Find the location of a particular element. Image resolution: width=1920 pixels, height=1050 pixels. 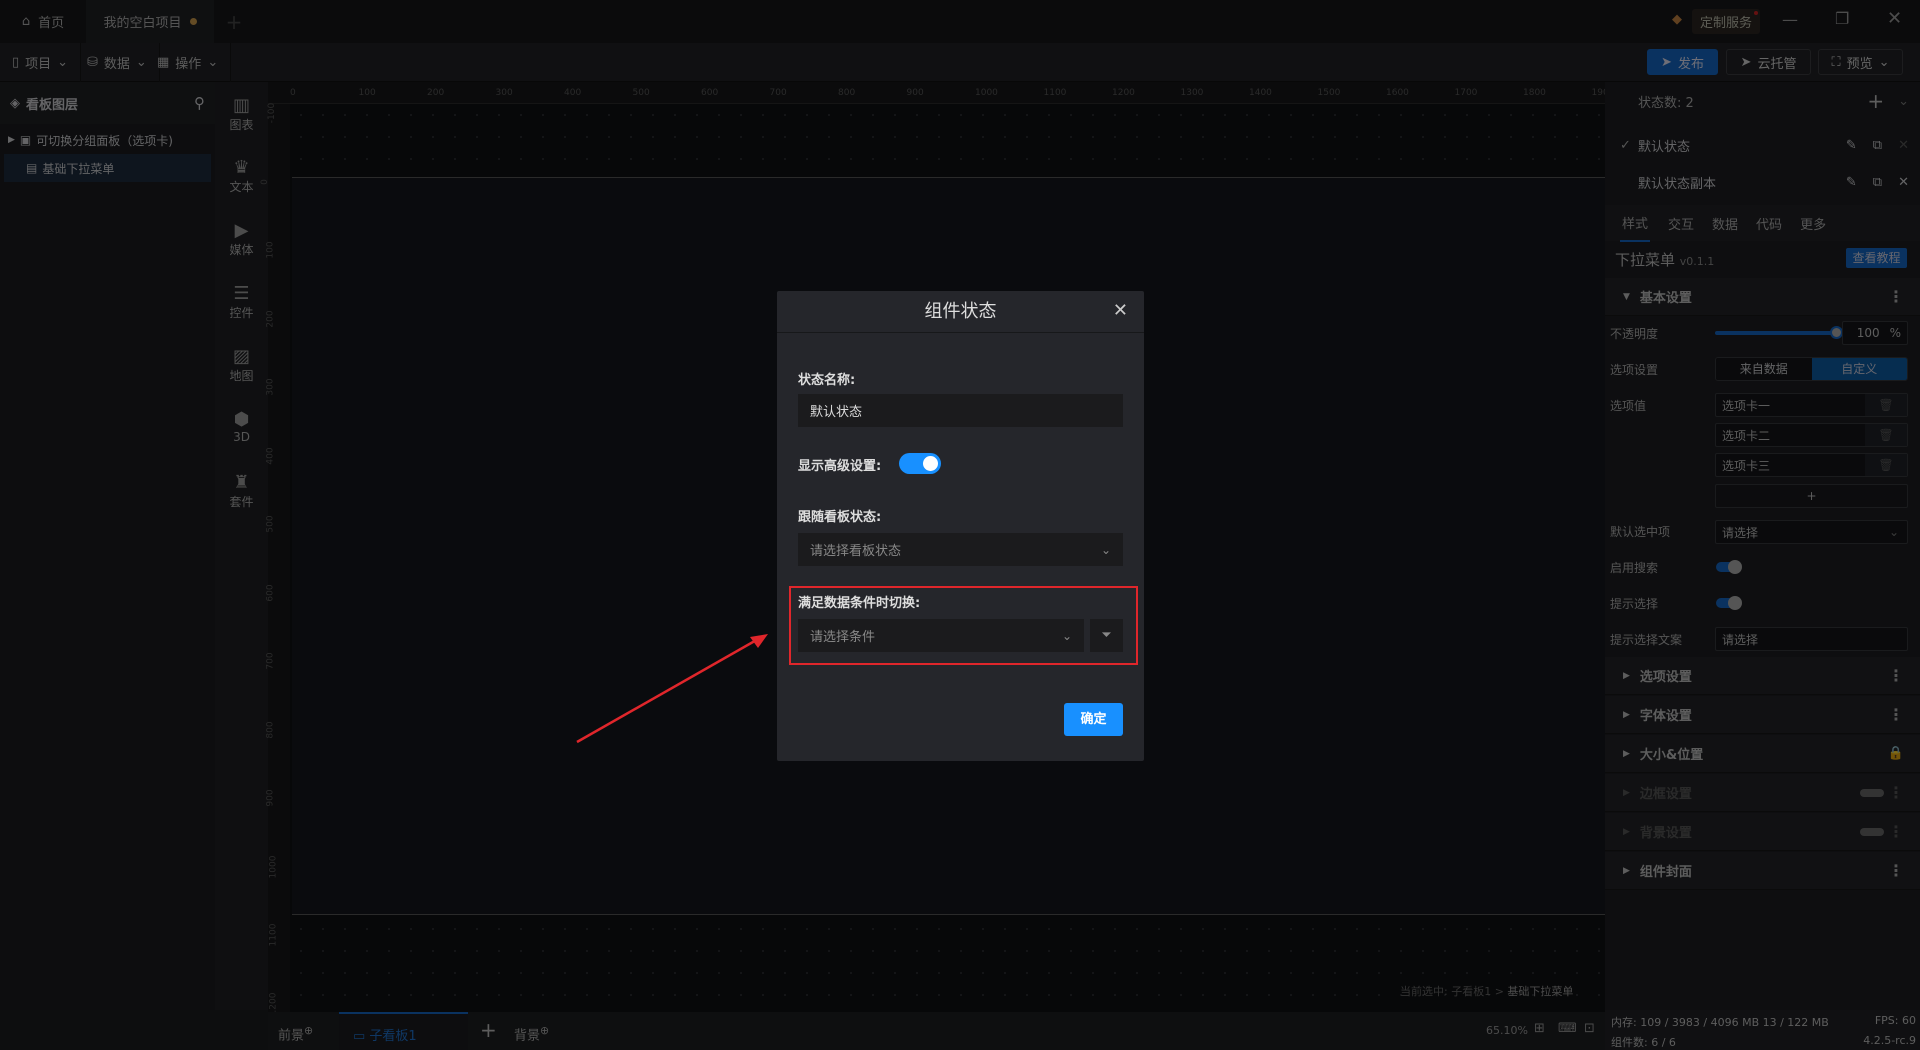

data-condition-label: 满足数据条件时切换: is located at coordinates (859, 603).